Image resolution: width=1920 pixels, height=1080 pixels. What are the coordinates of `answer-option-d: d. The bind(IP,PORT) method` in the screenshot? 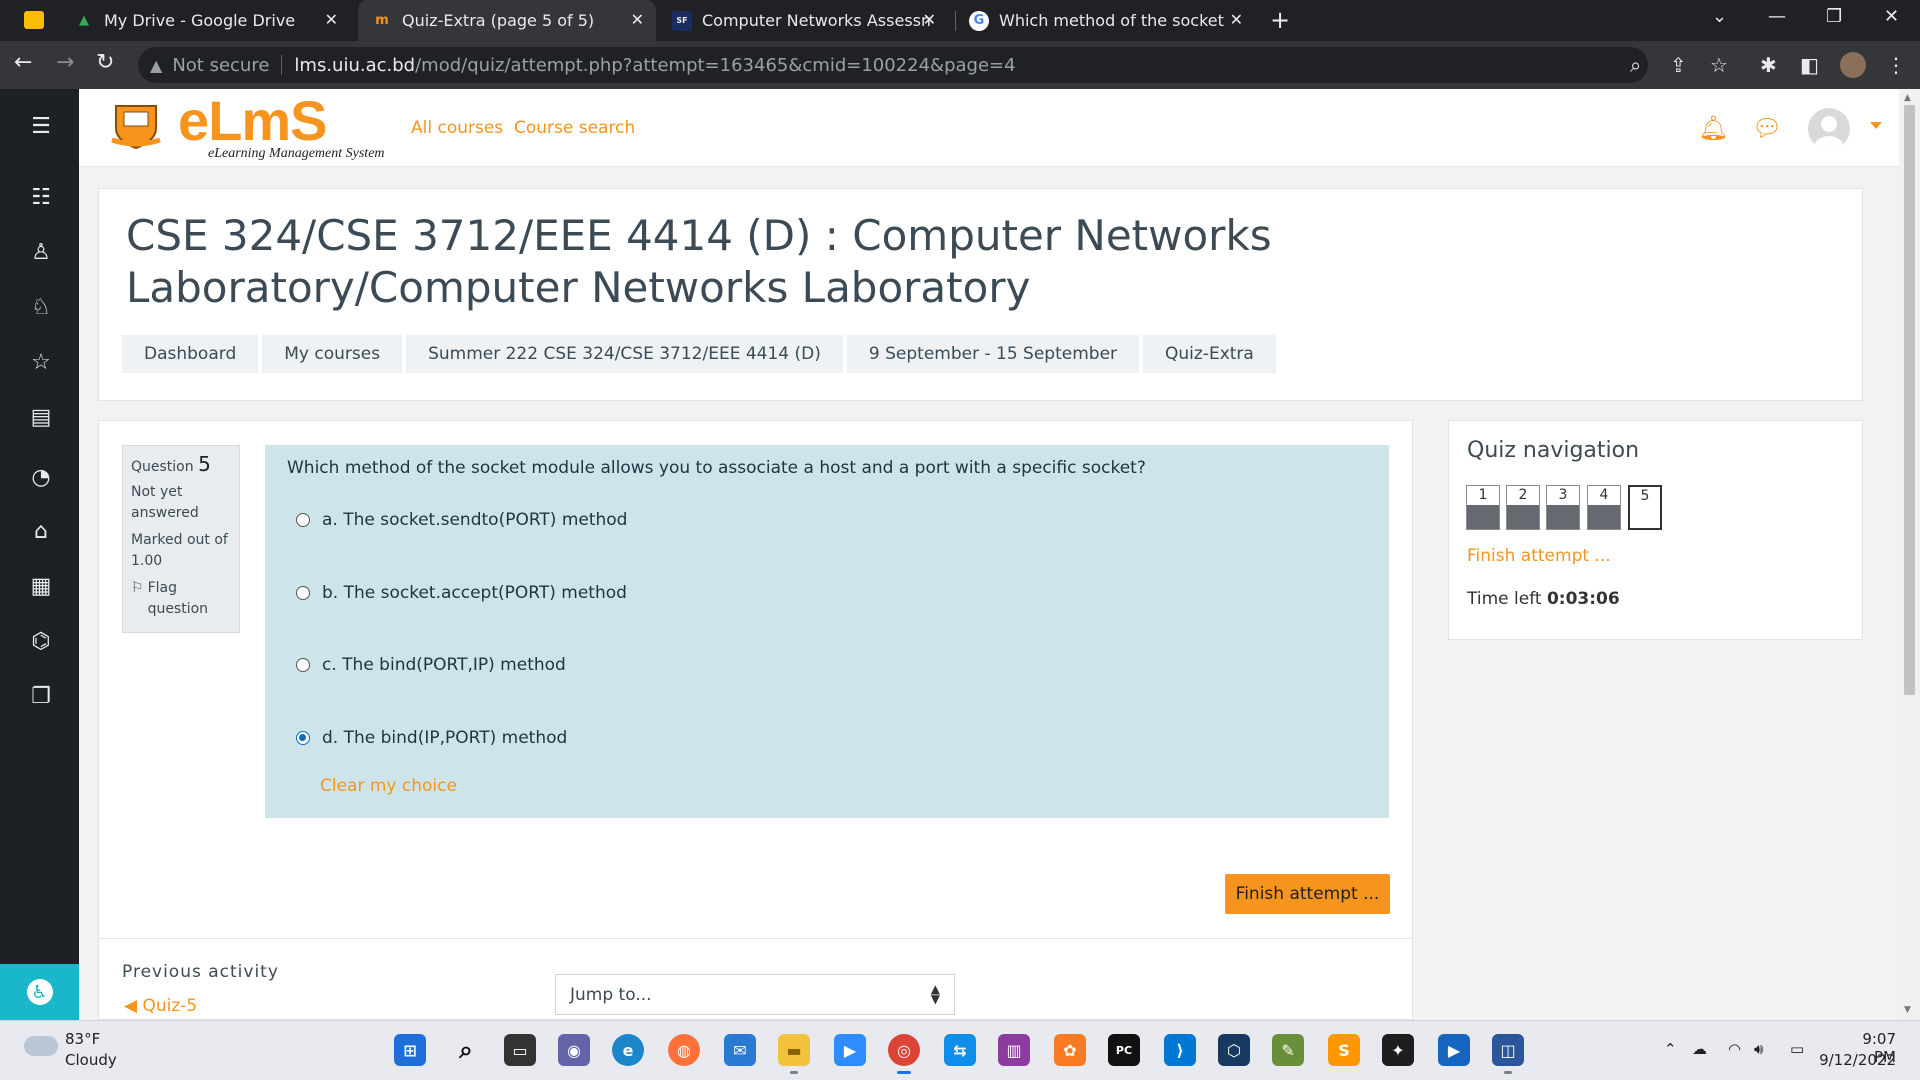 It's located at (431, 738).